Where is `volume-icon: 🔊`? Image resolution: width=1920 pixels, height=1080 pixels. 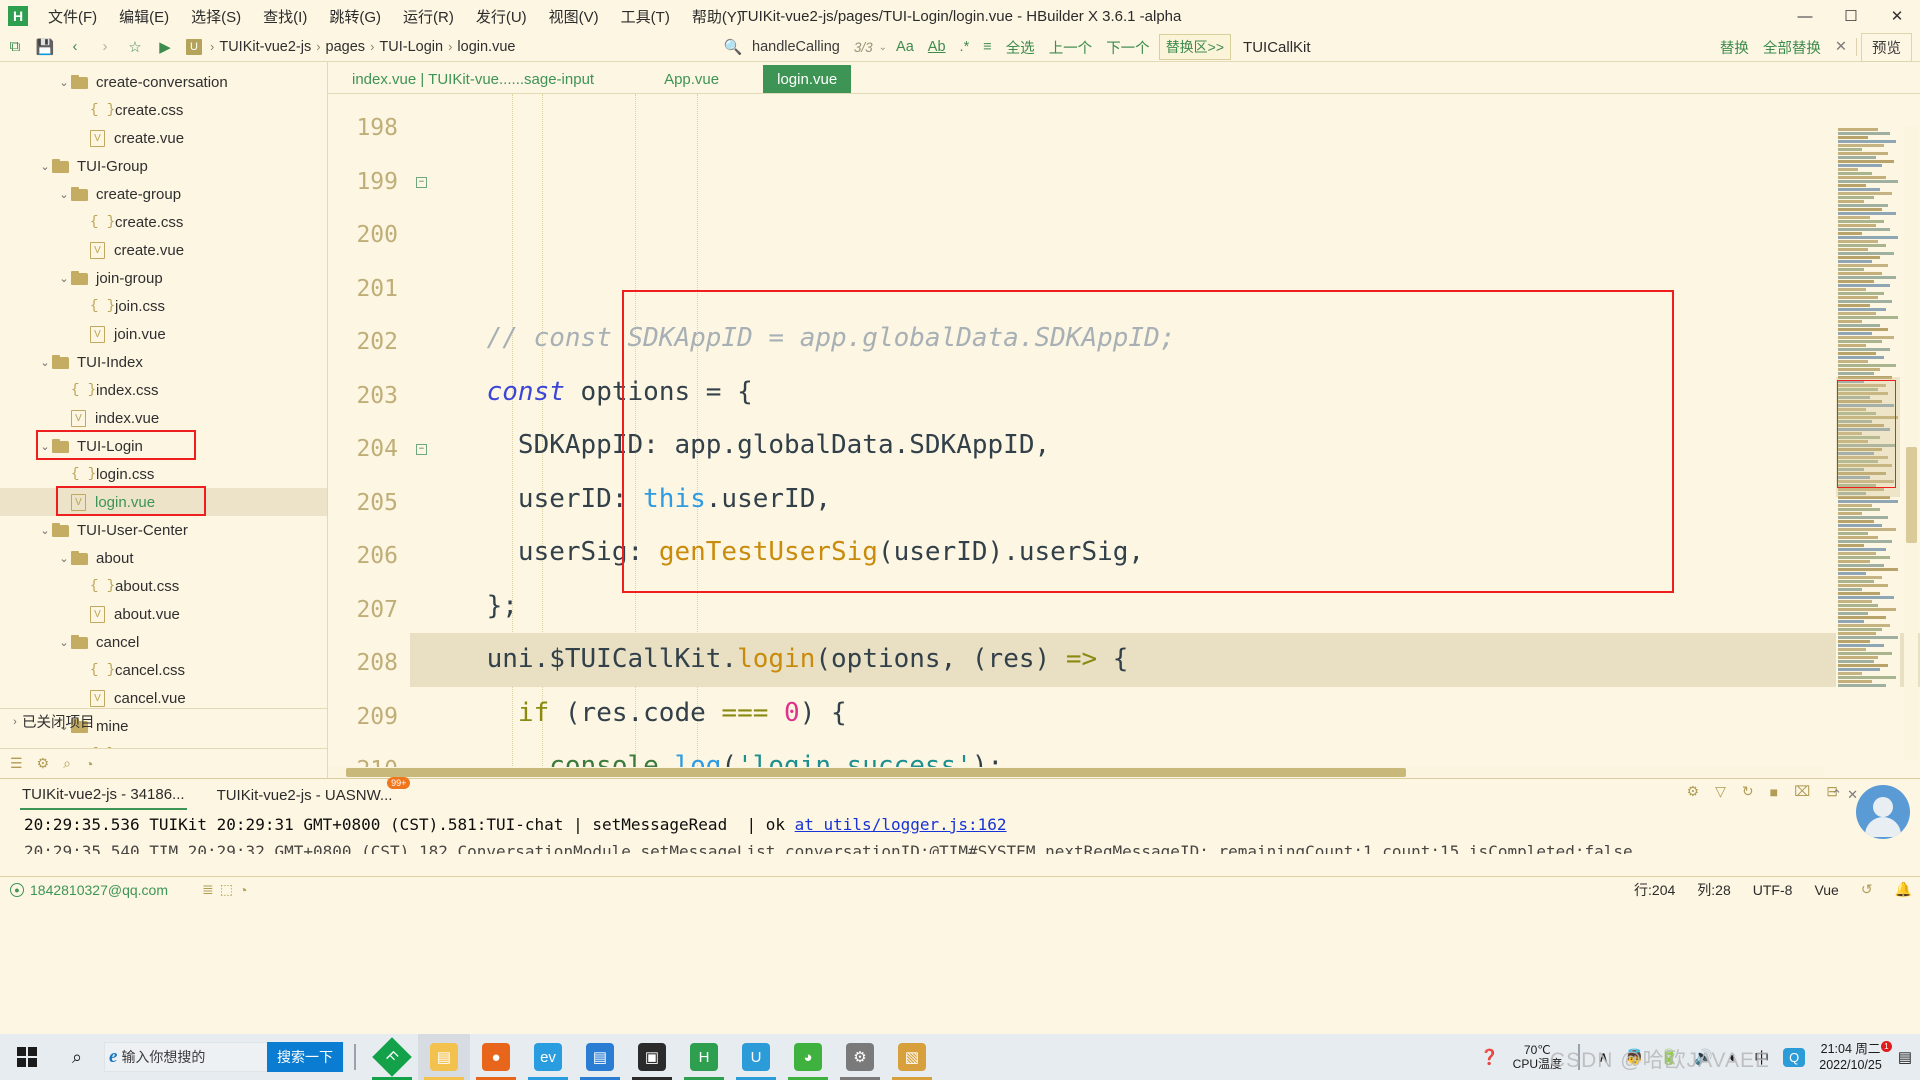 volume-icon: 🔊 is located at coordinates (1703, 1057).